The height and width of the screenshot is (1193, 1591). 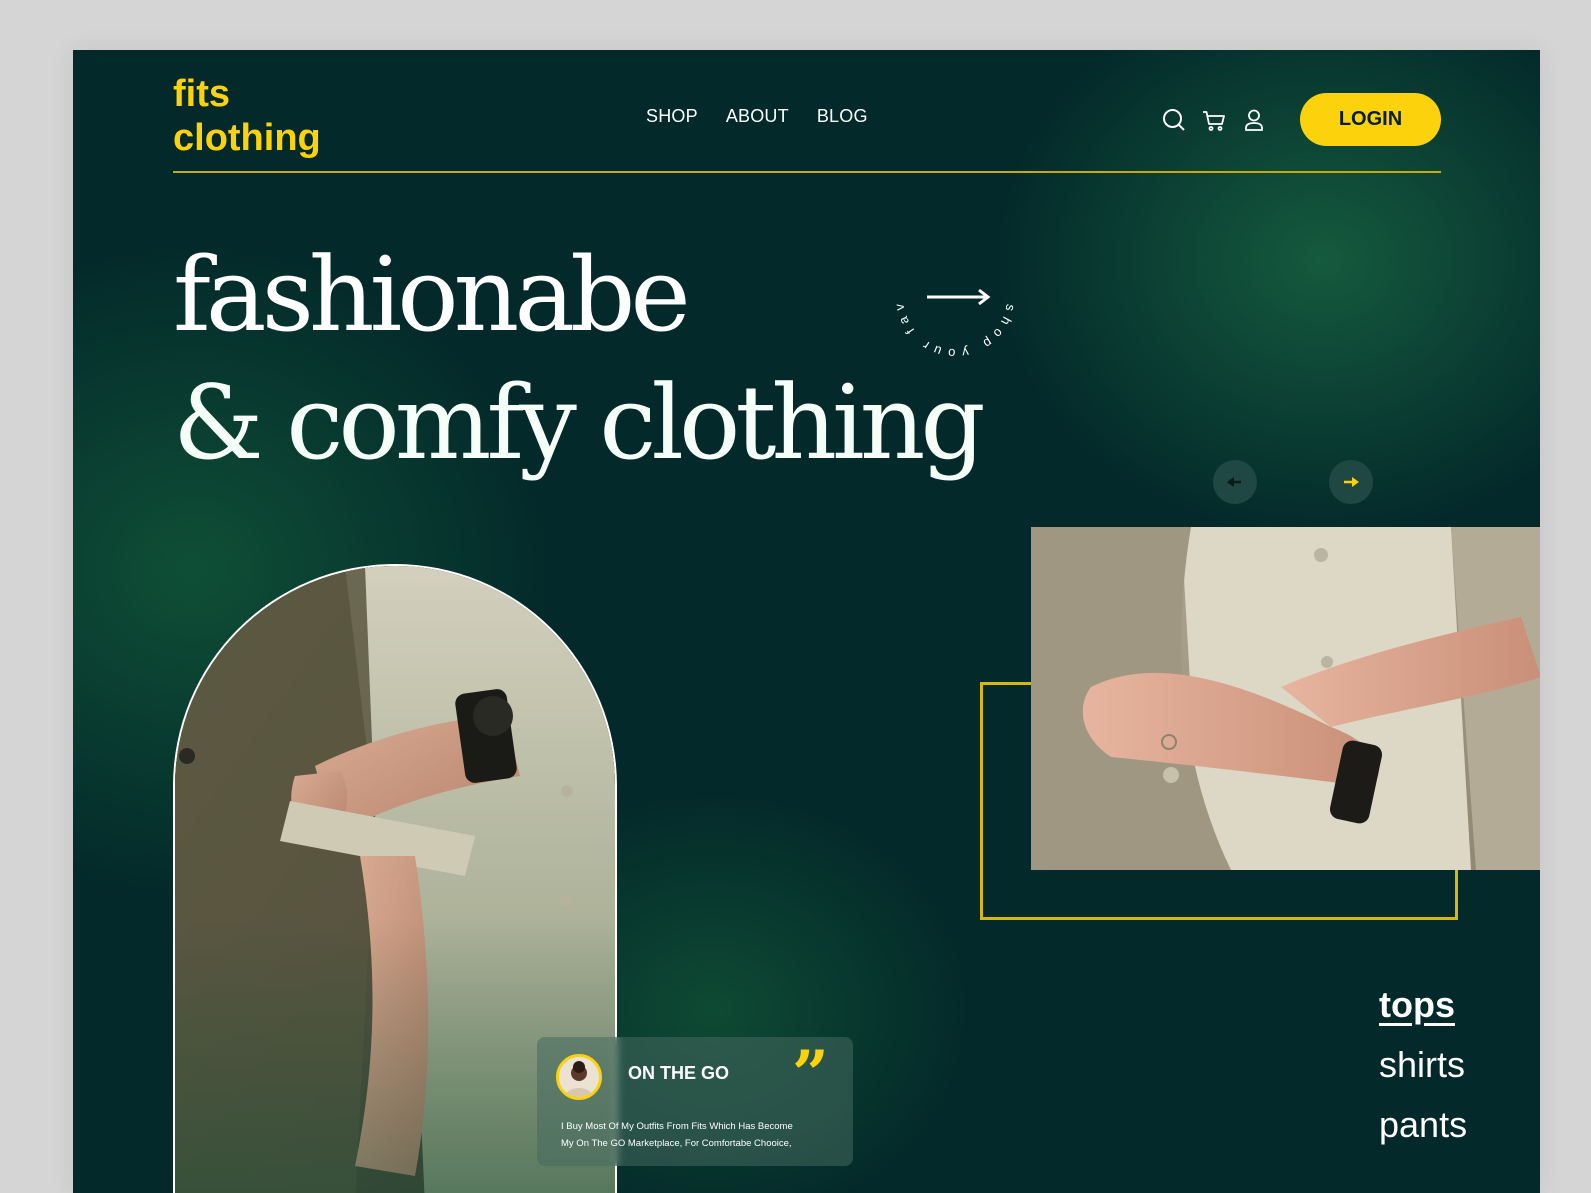 I want to click on shop-favourite-link: shop your favourite, so click(x=951, y=292).